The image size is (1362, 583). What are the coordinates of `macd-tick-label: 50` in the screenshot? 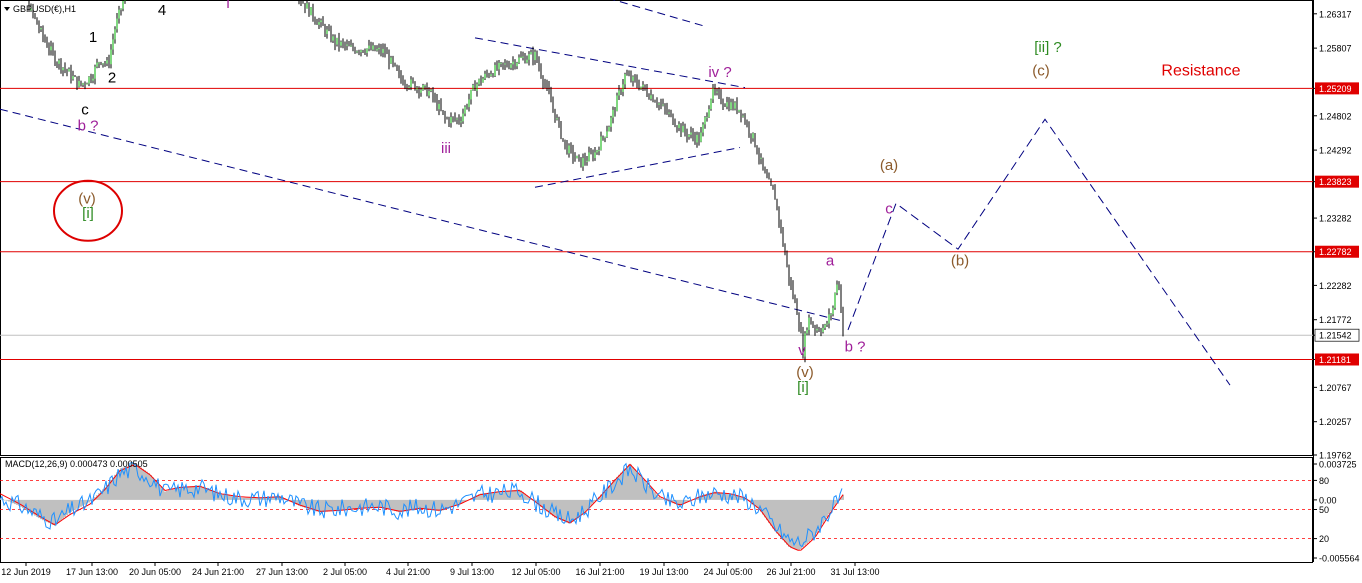 It's located at (1324, 510).